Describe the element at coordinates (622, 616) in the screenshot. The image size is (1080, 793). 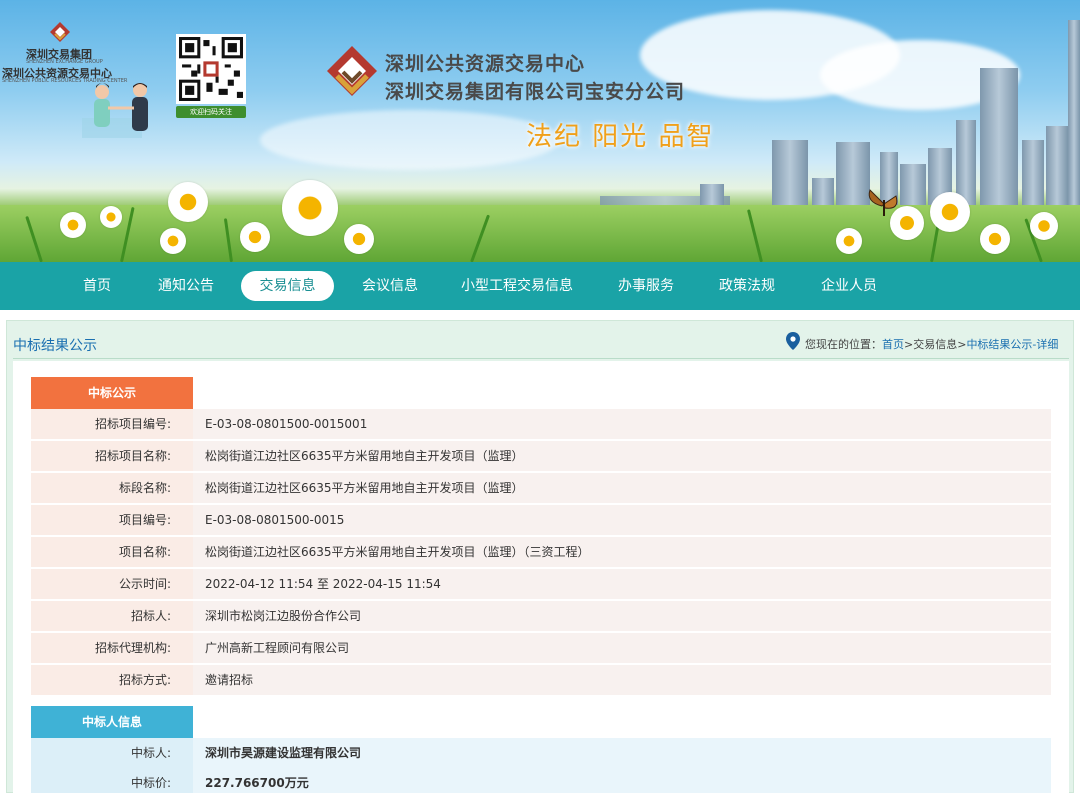
I see `row-value: 深圳市松岗江边股份合作公司` at that location.